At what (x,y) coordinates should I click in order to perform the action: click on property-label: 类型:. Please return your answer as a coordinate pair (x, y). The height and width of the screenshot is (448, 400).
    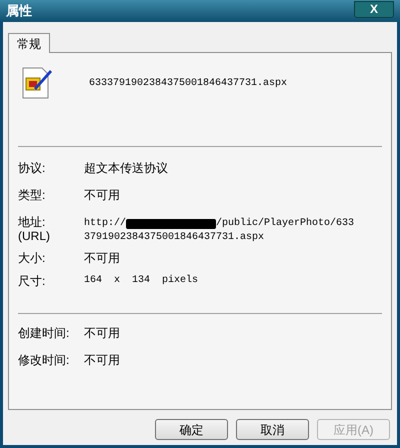
    Looking at the image, I should click on (32, 195).